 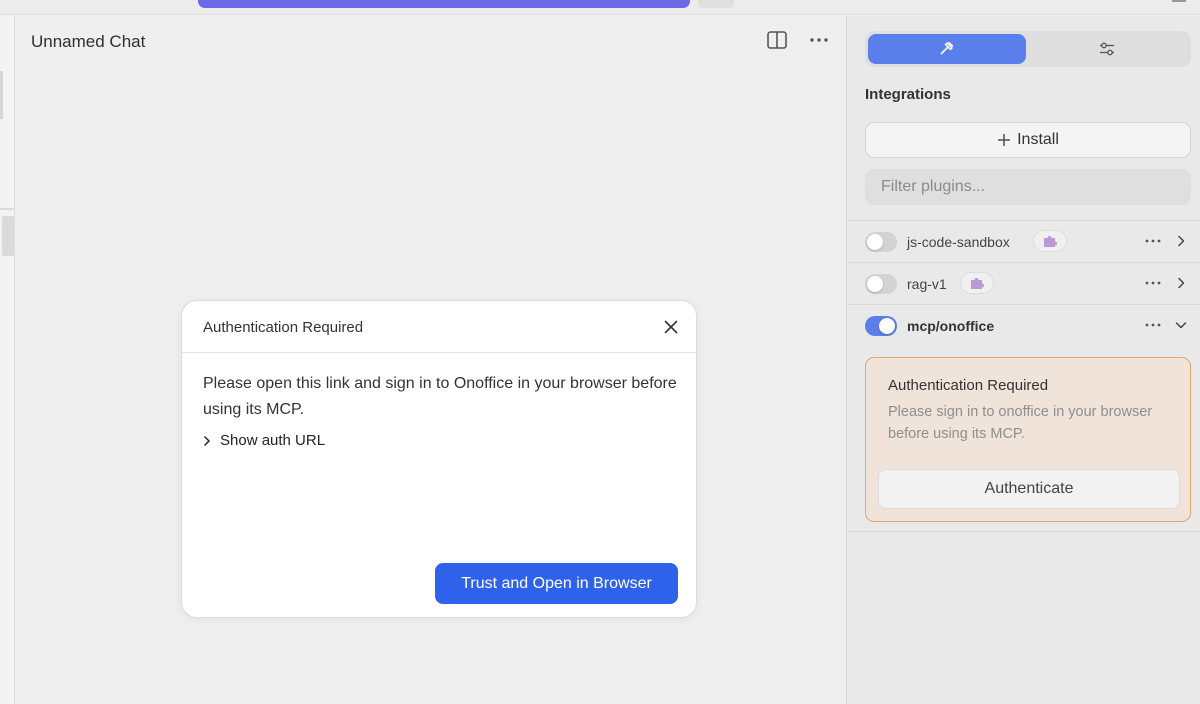 What do you see at coordinates (908, 94) in the screenshot?
I see `integrations-heading: Integrations` at bounding box center [908, 94].